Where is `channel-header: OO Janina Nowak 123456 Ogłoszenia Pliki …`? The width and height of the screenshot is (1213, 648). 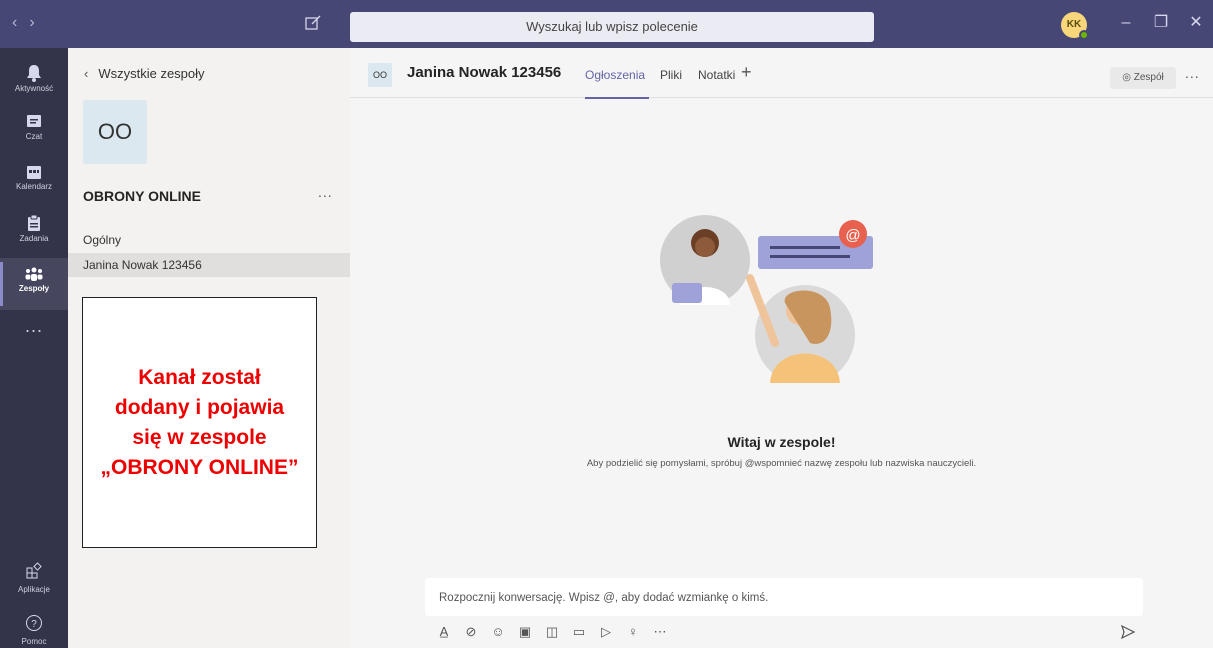 channel-header: OO Janina Nowak 123456 Ogłoszenia Pliki … is located at coordinates (781, 73).